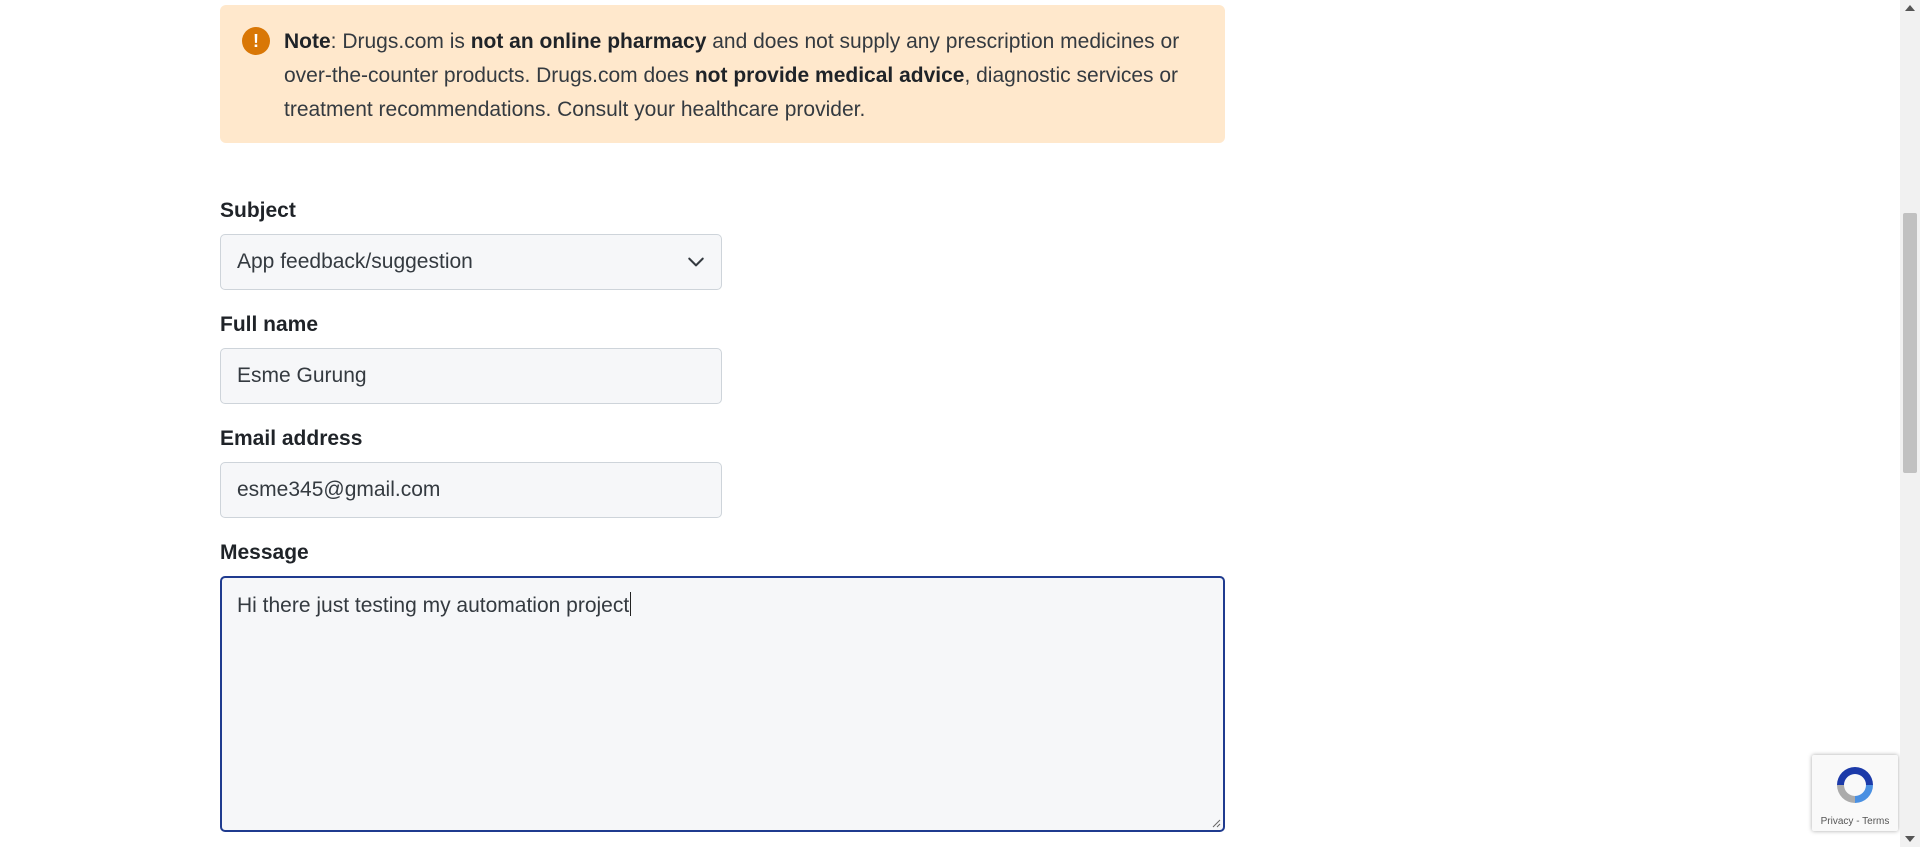 This screenshot has width=1920, height=847. I want to click on subject-label: Subject, so click(258, 210).